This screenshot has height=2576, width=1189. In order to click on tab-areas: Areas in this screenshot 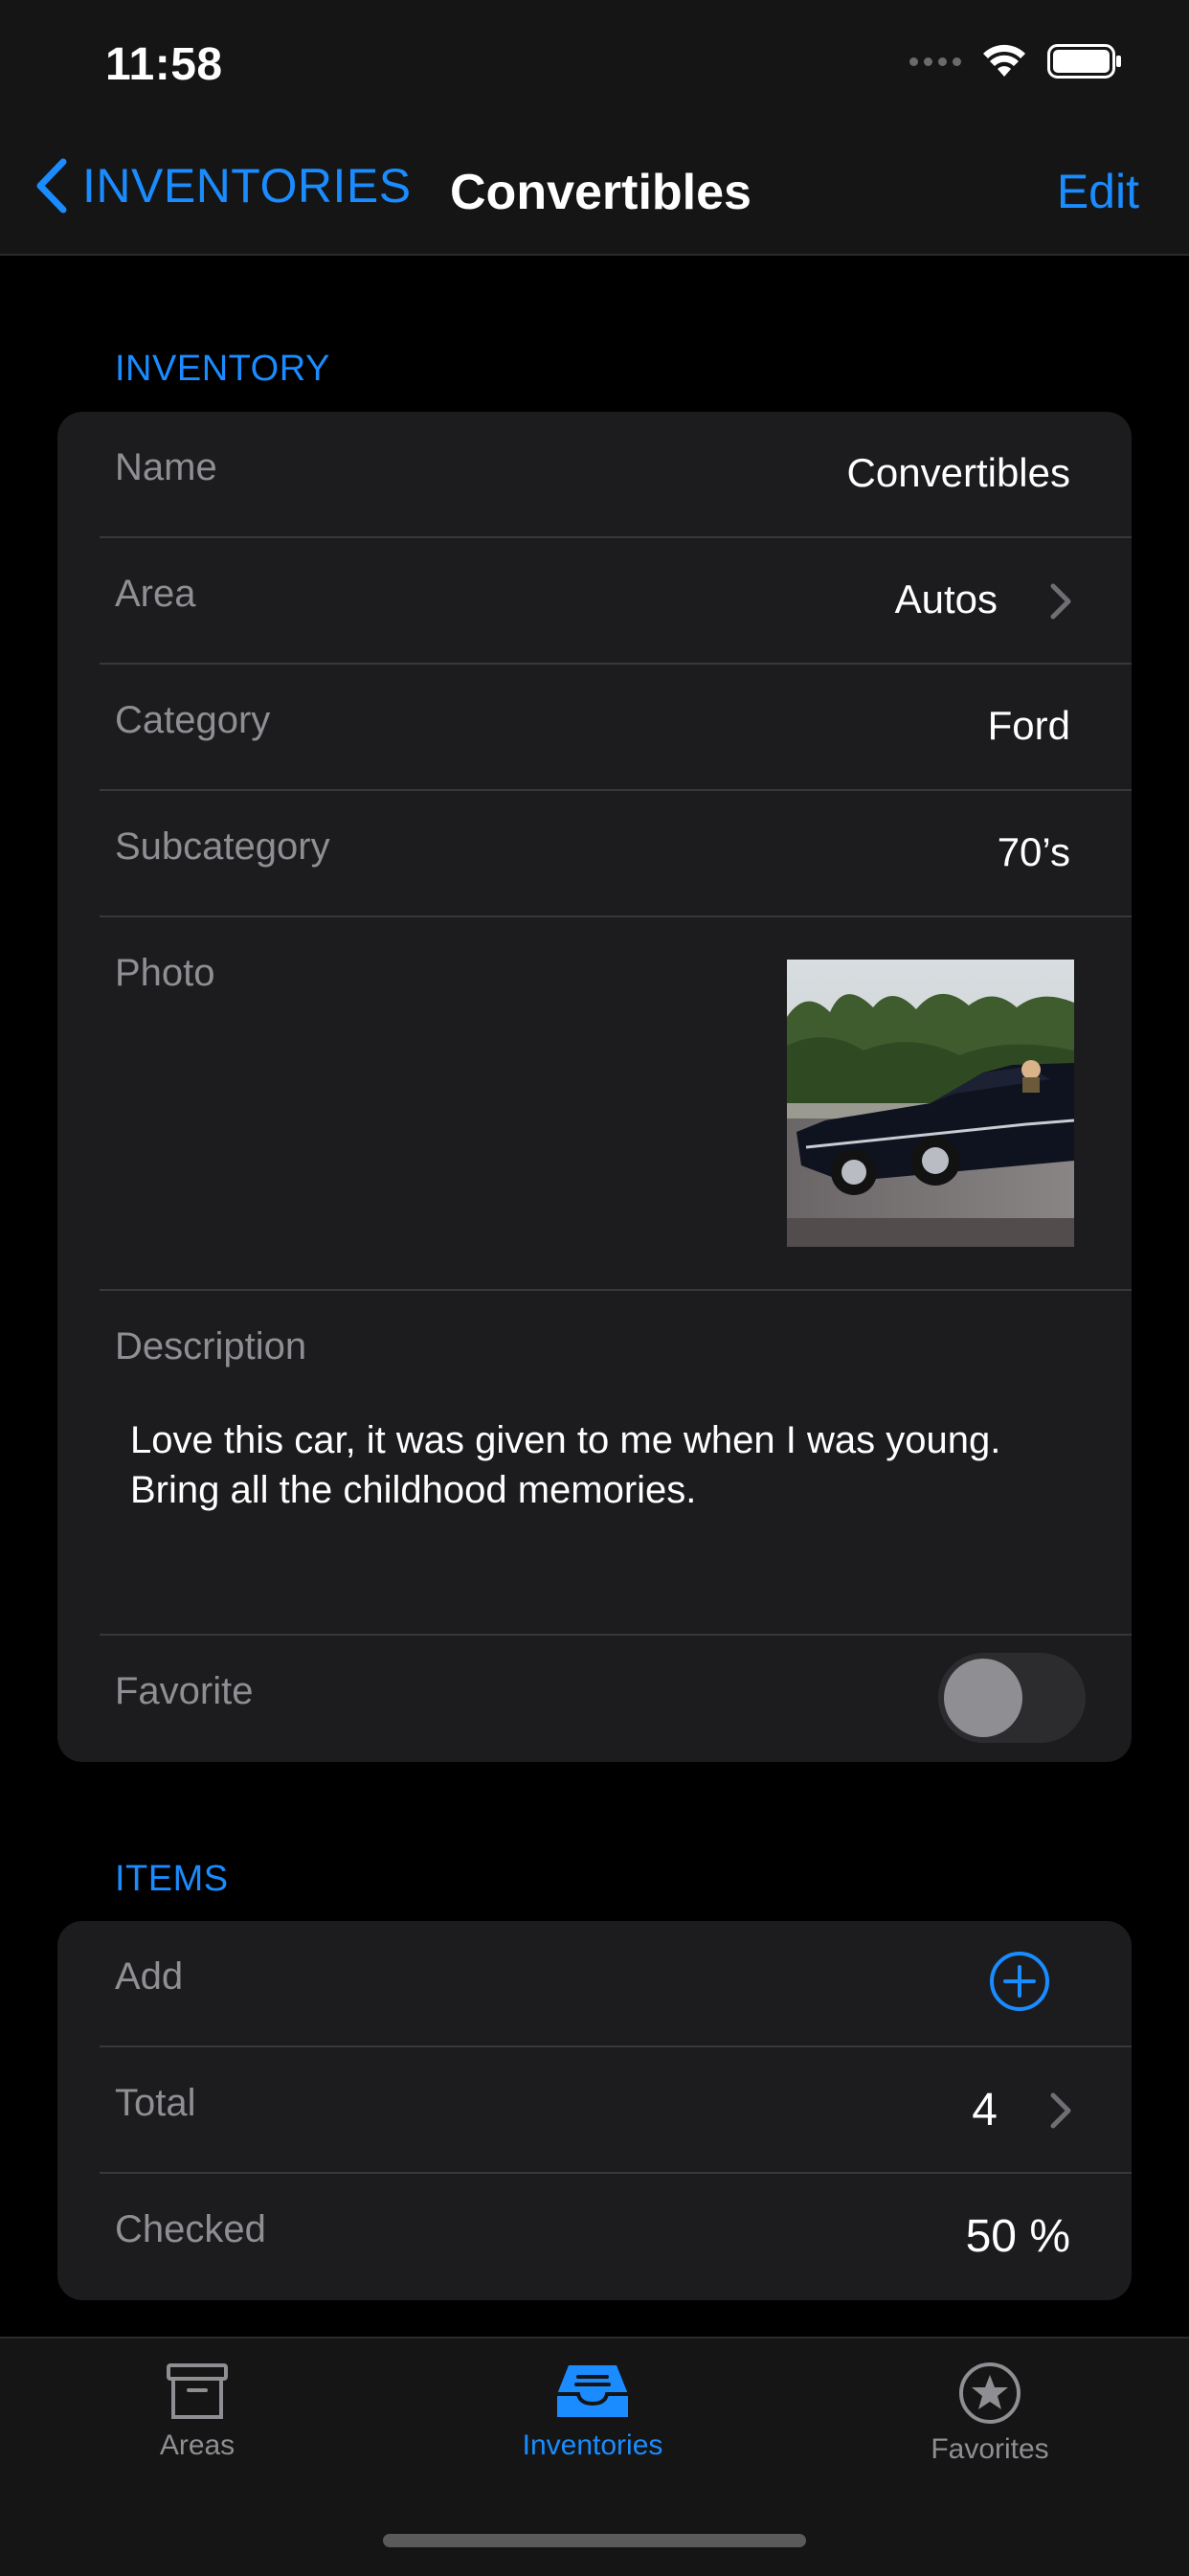, I will do `click(197, 2411)`.